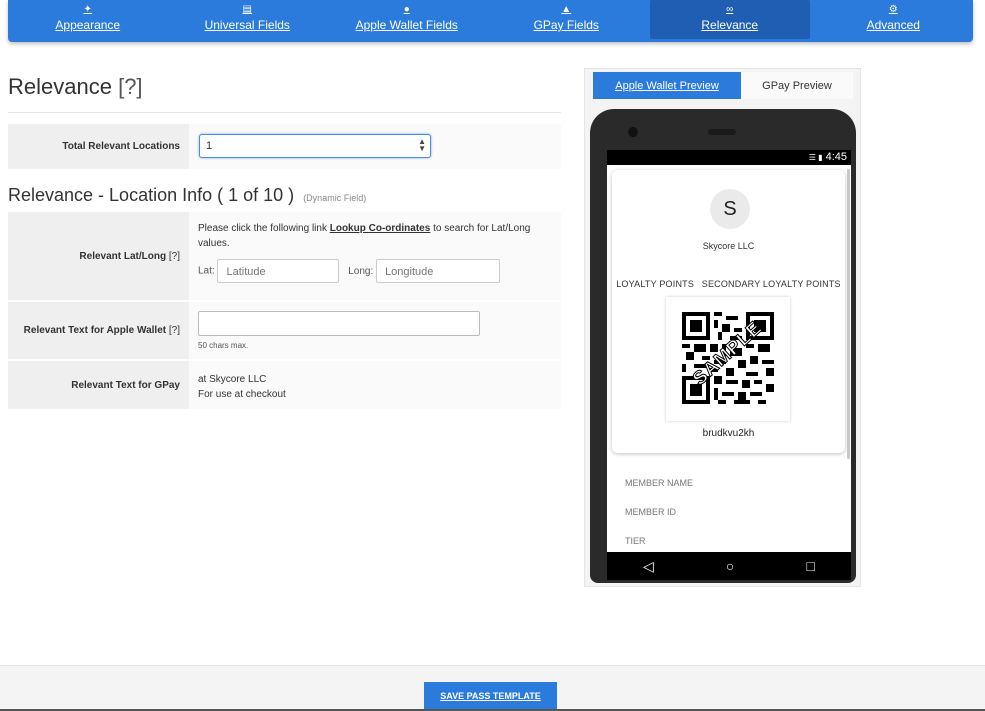  Describe the element at coordinates (315, 146) in the screenshot. I see `total-locations-select: 1 ▲ ▼` at that location.